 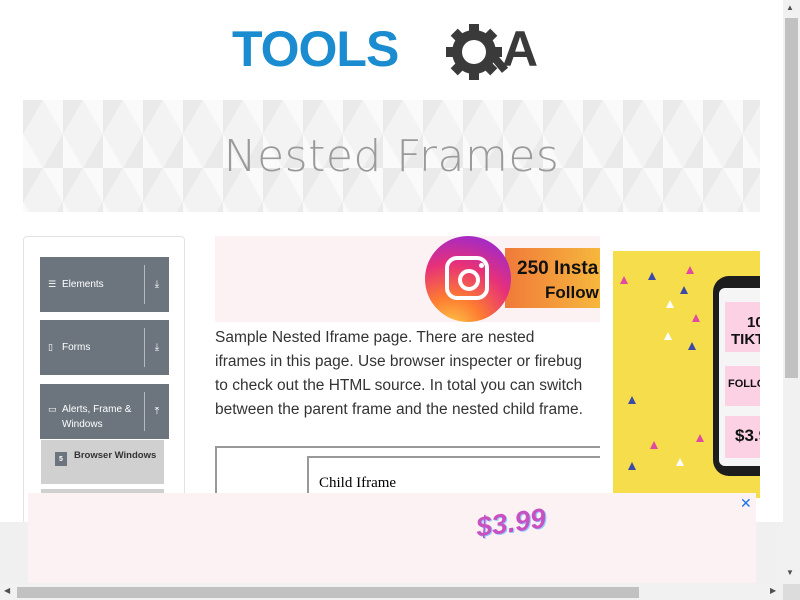 What do you see at coordinates (773, 590) in the screenshot?
I see `scroll-right-icon: ▶` at bounding box center [773, 590].